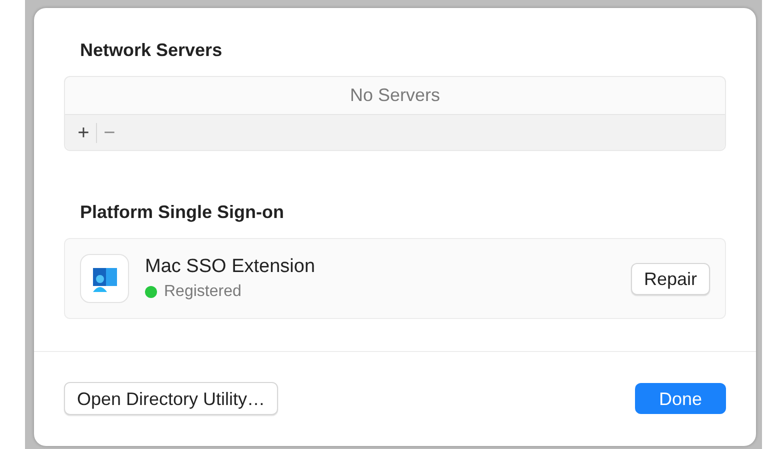 The width and height of the screenshot is (769, 449). Describe the element at coordinates (230, 266) in the screenshot. I see `extension-name: Mac SSO Extension` at that location.